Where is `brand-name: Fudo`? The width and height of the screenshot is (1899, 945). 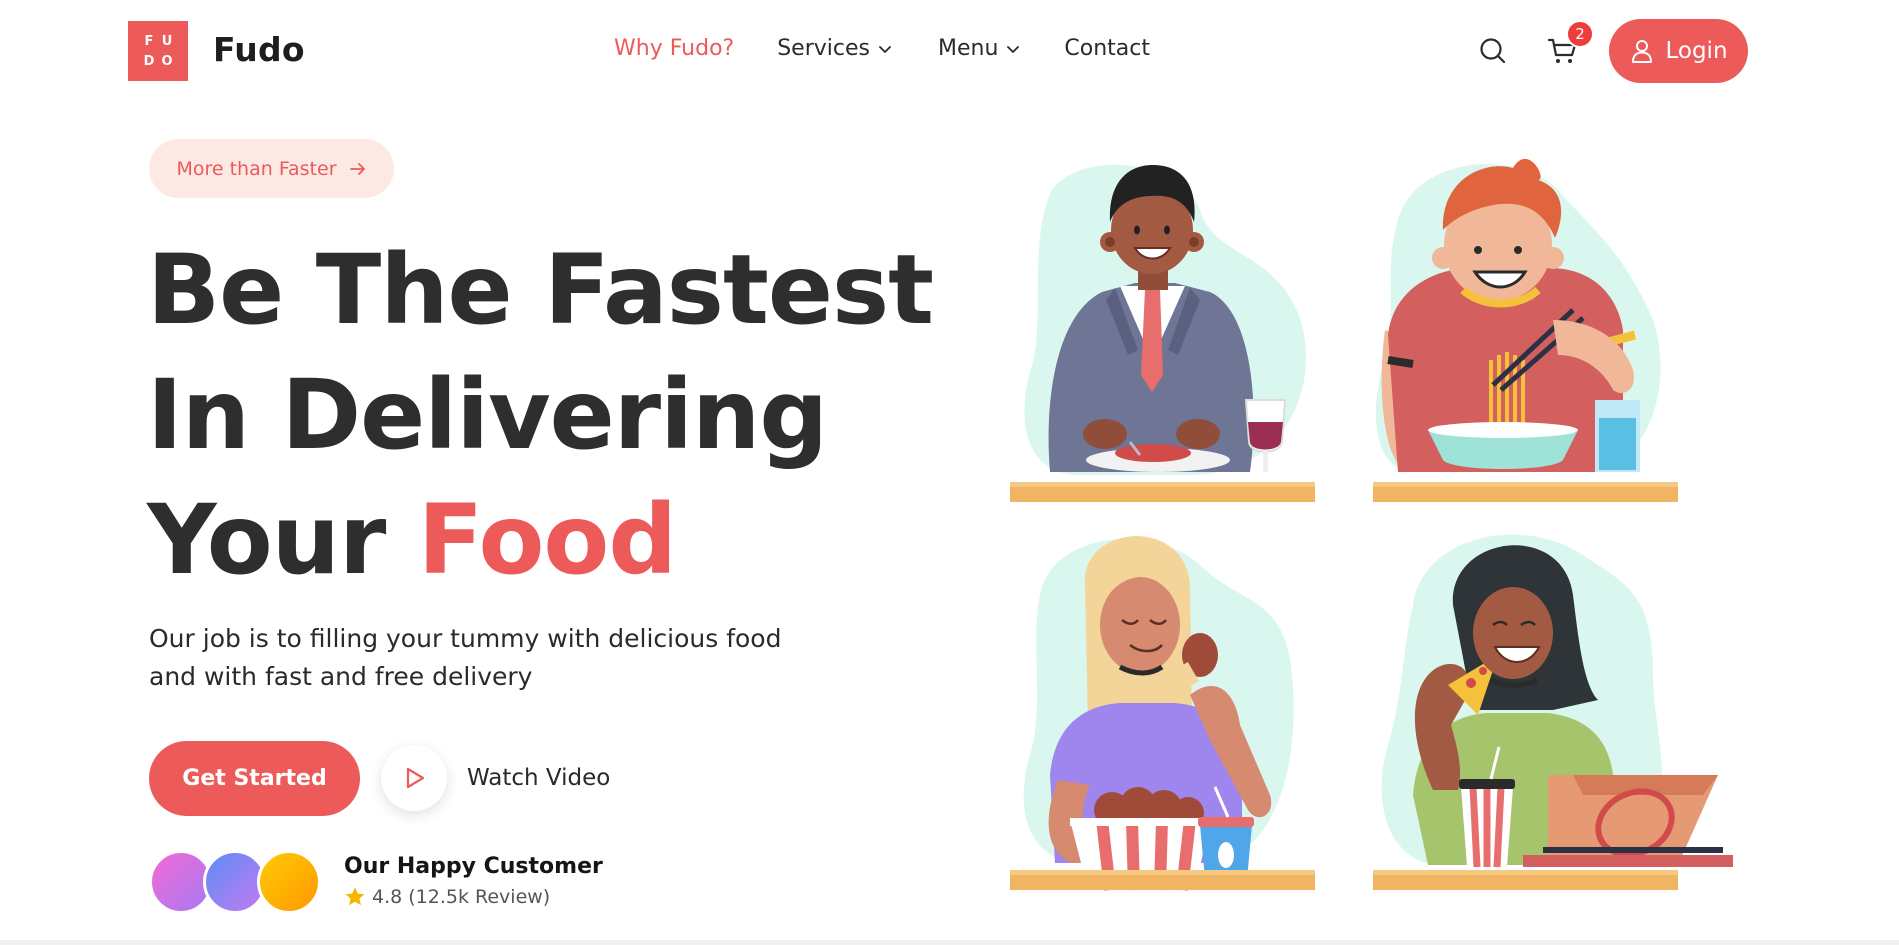
brand-name: Fudo is located at coordinates (259, 49).